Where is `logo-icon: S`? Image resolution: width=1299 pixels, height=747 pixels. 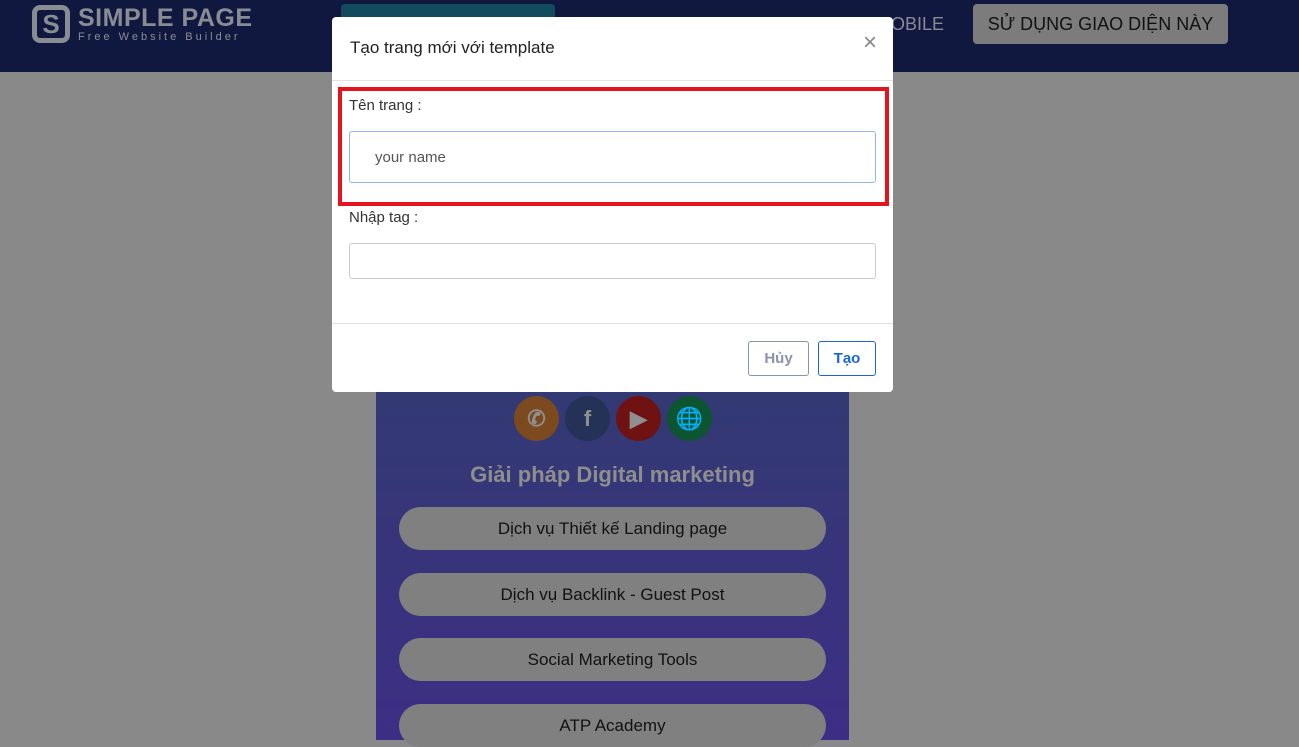 logo-icon: S is located at coordinates (51, 24).